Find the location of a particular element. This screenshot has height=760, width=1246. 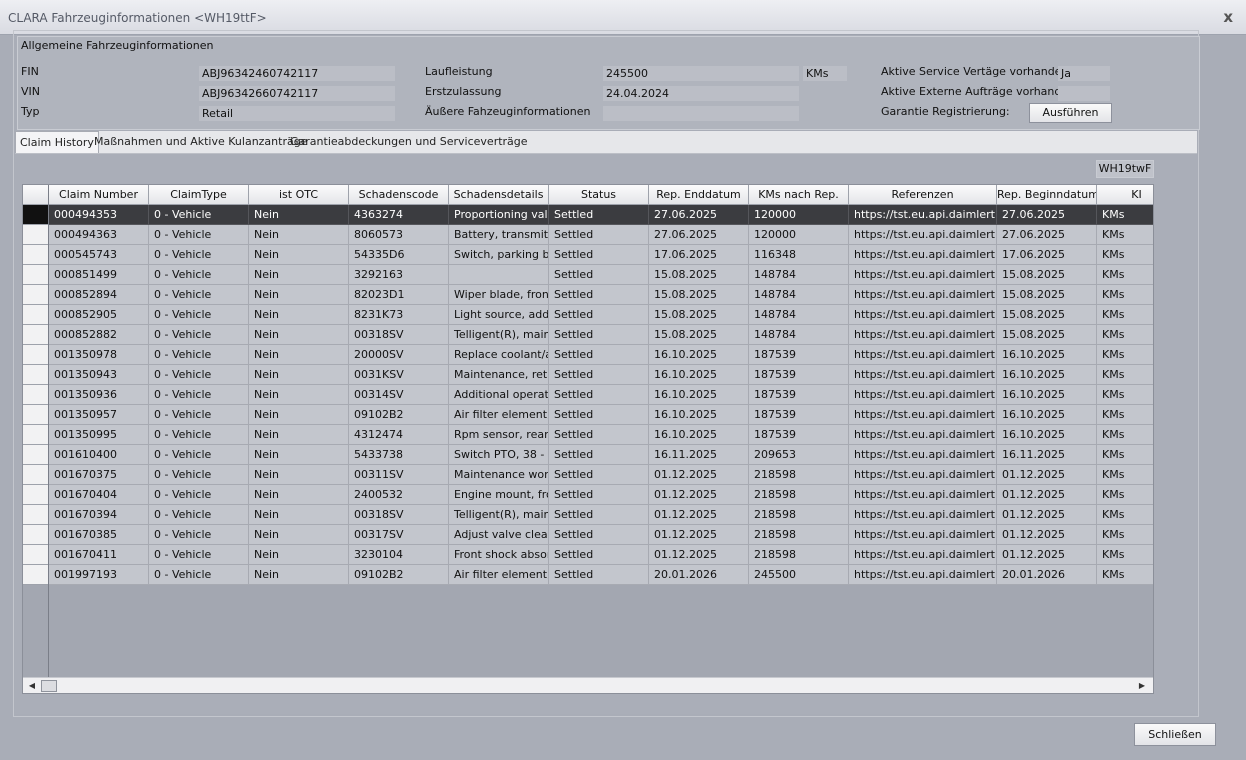

horizontal-scrollbar: ◀ ▶ is located at coordinates (588, 685).